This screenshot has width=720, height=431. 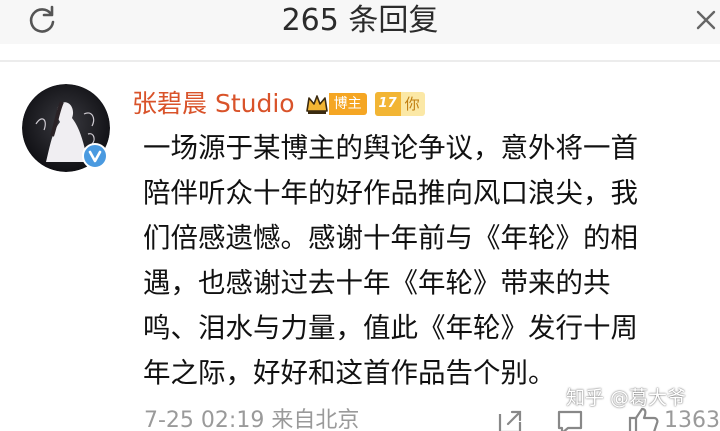 What do you see at coordinates (412, 104) in the screenshot?
I see `level-label: 你` at bounding box center [412, 104].